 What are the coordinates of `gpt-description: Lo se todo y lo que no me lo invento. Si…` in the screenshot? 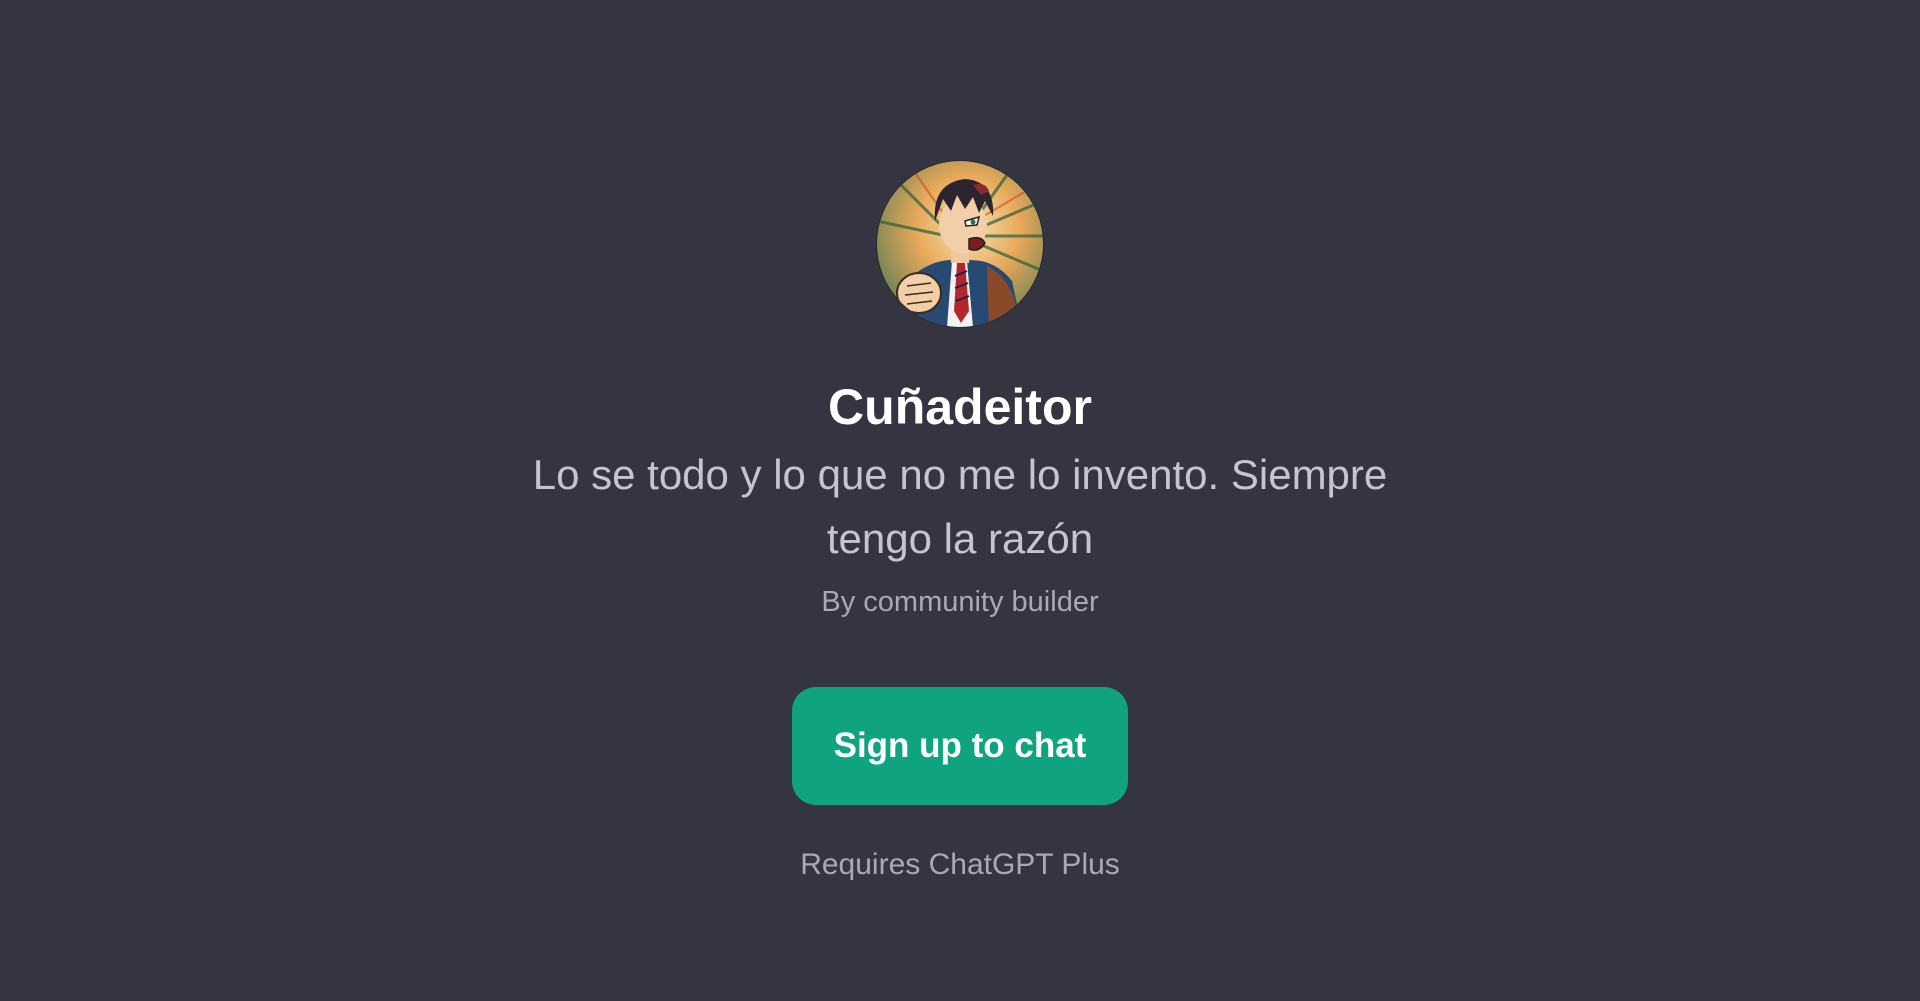 It's located at (960, 506).